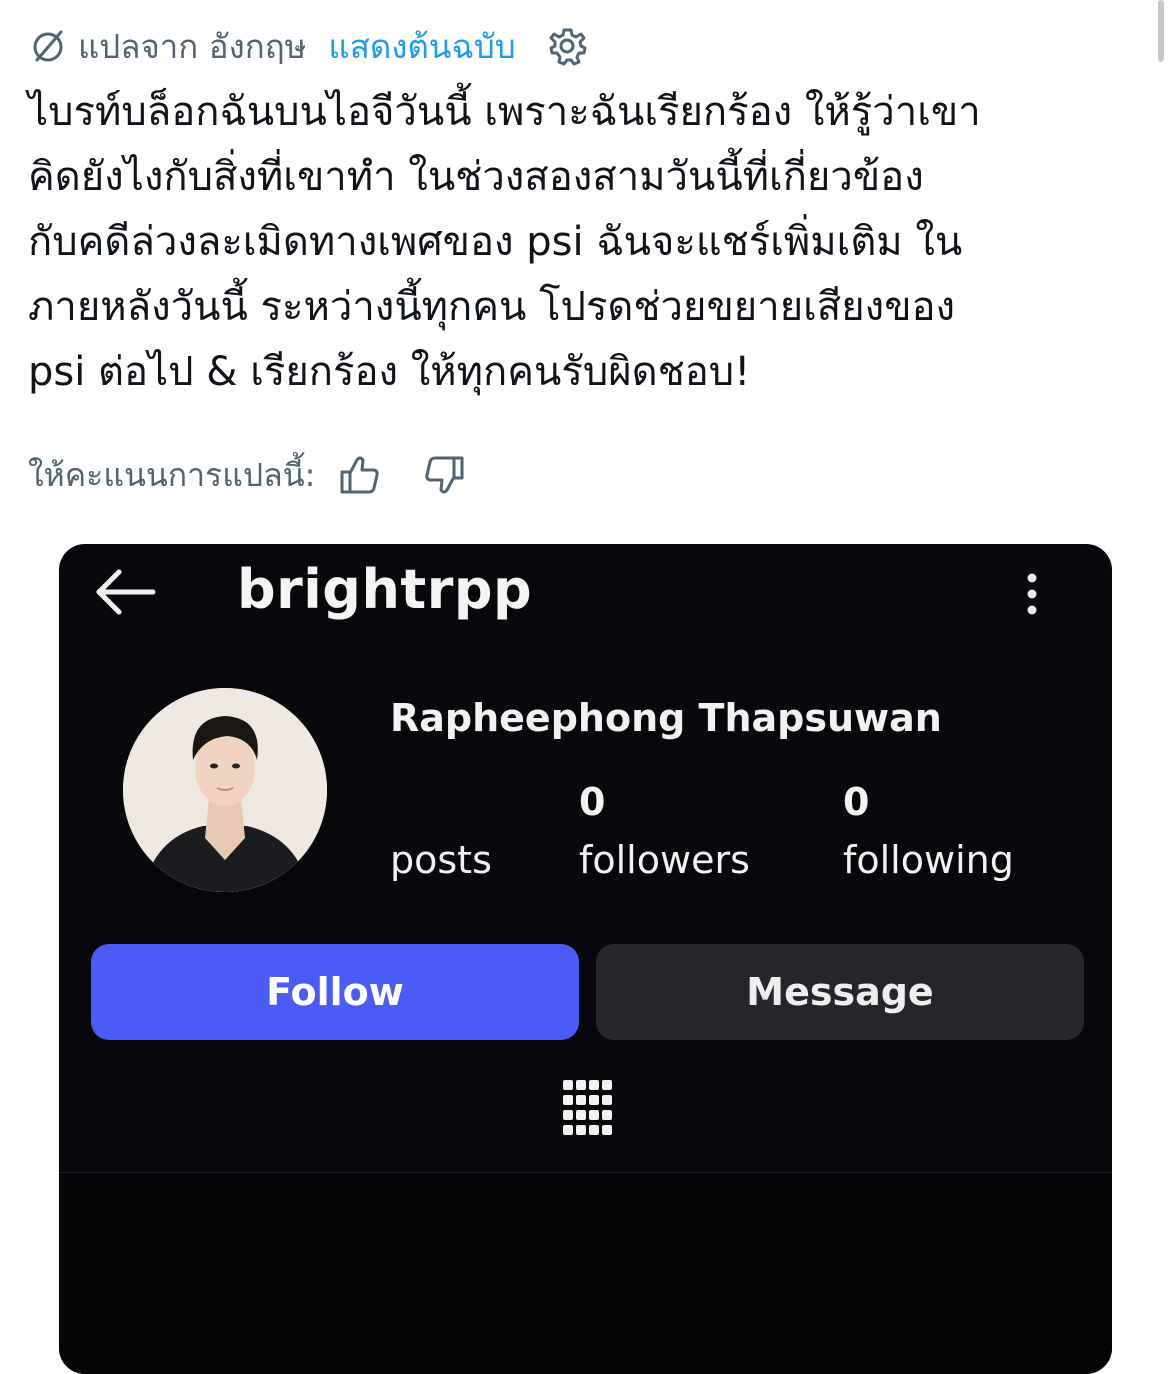 The image size is (1170, 1374). I want to click on more-options-icon, so click(1032, 594).